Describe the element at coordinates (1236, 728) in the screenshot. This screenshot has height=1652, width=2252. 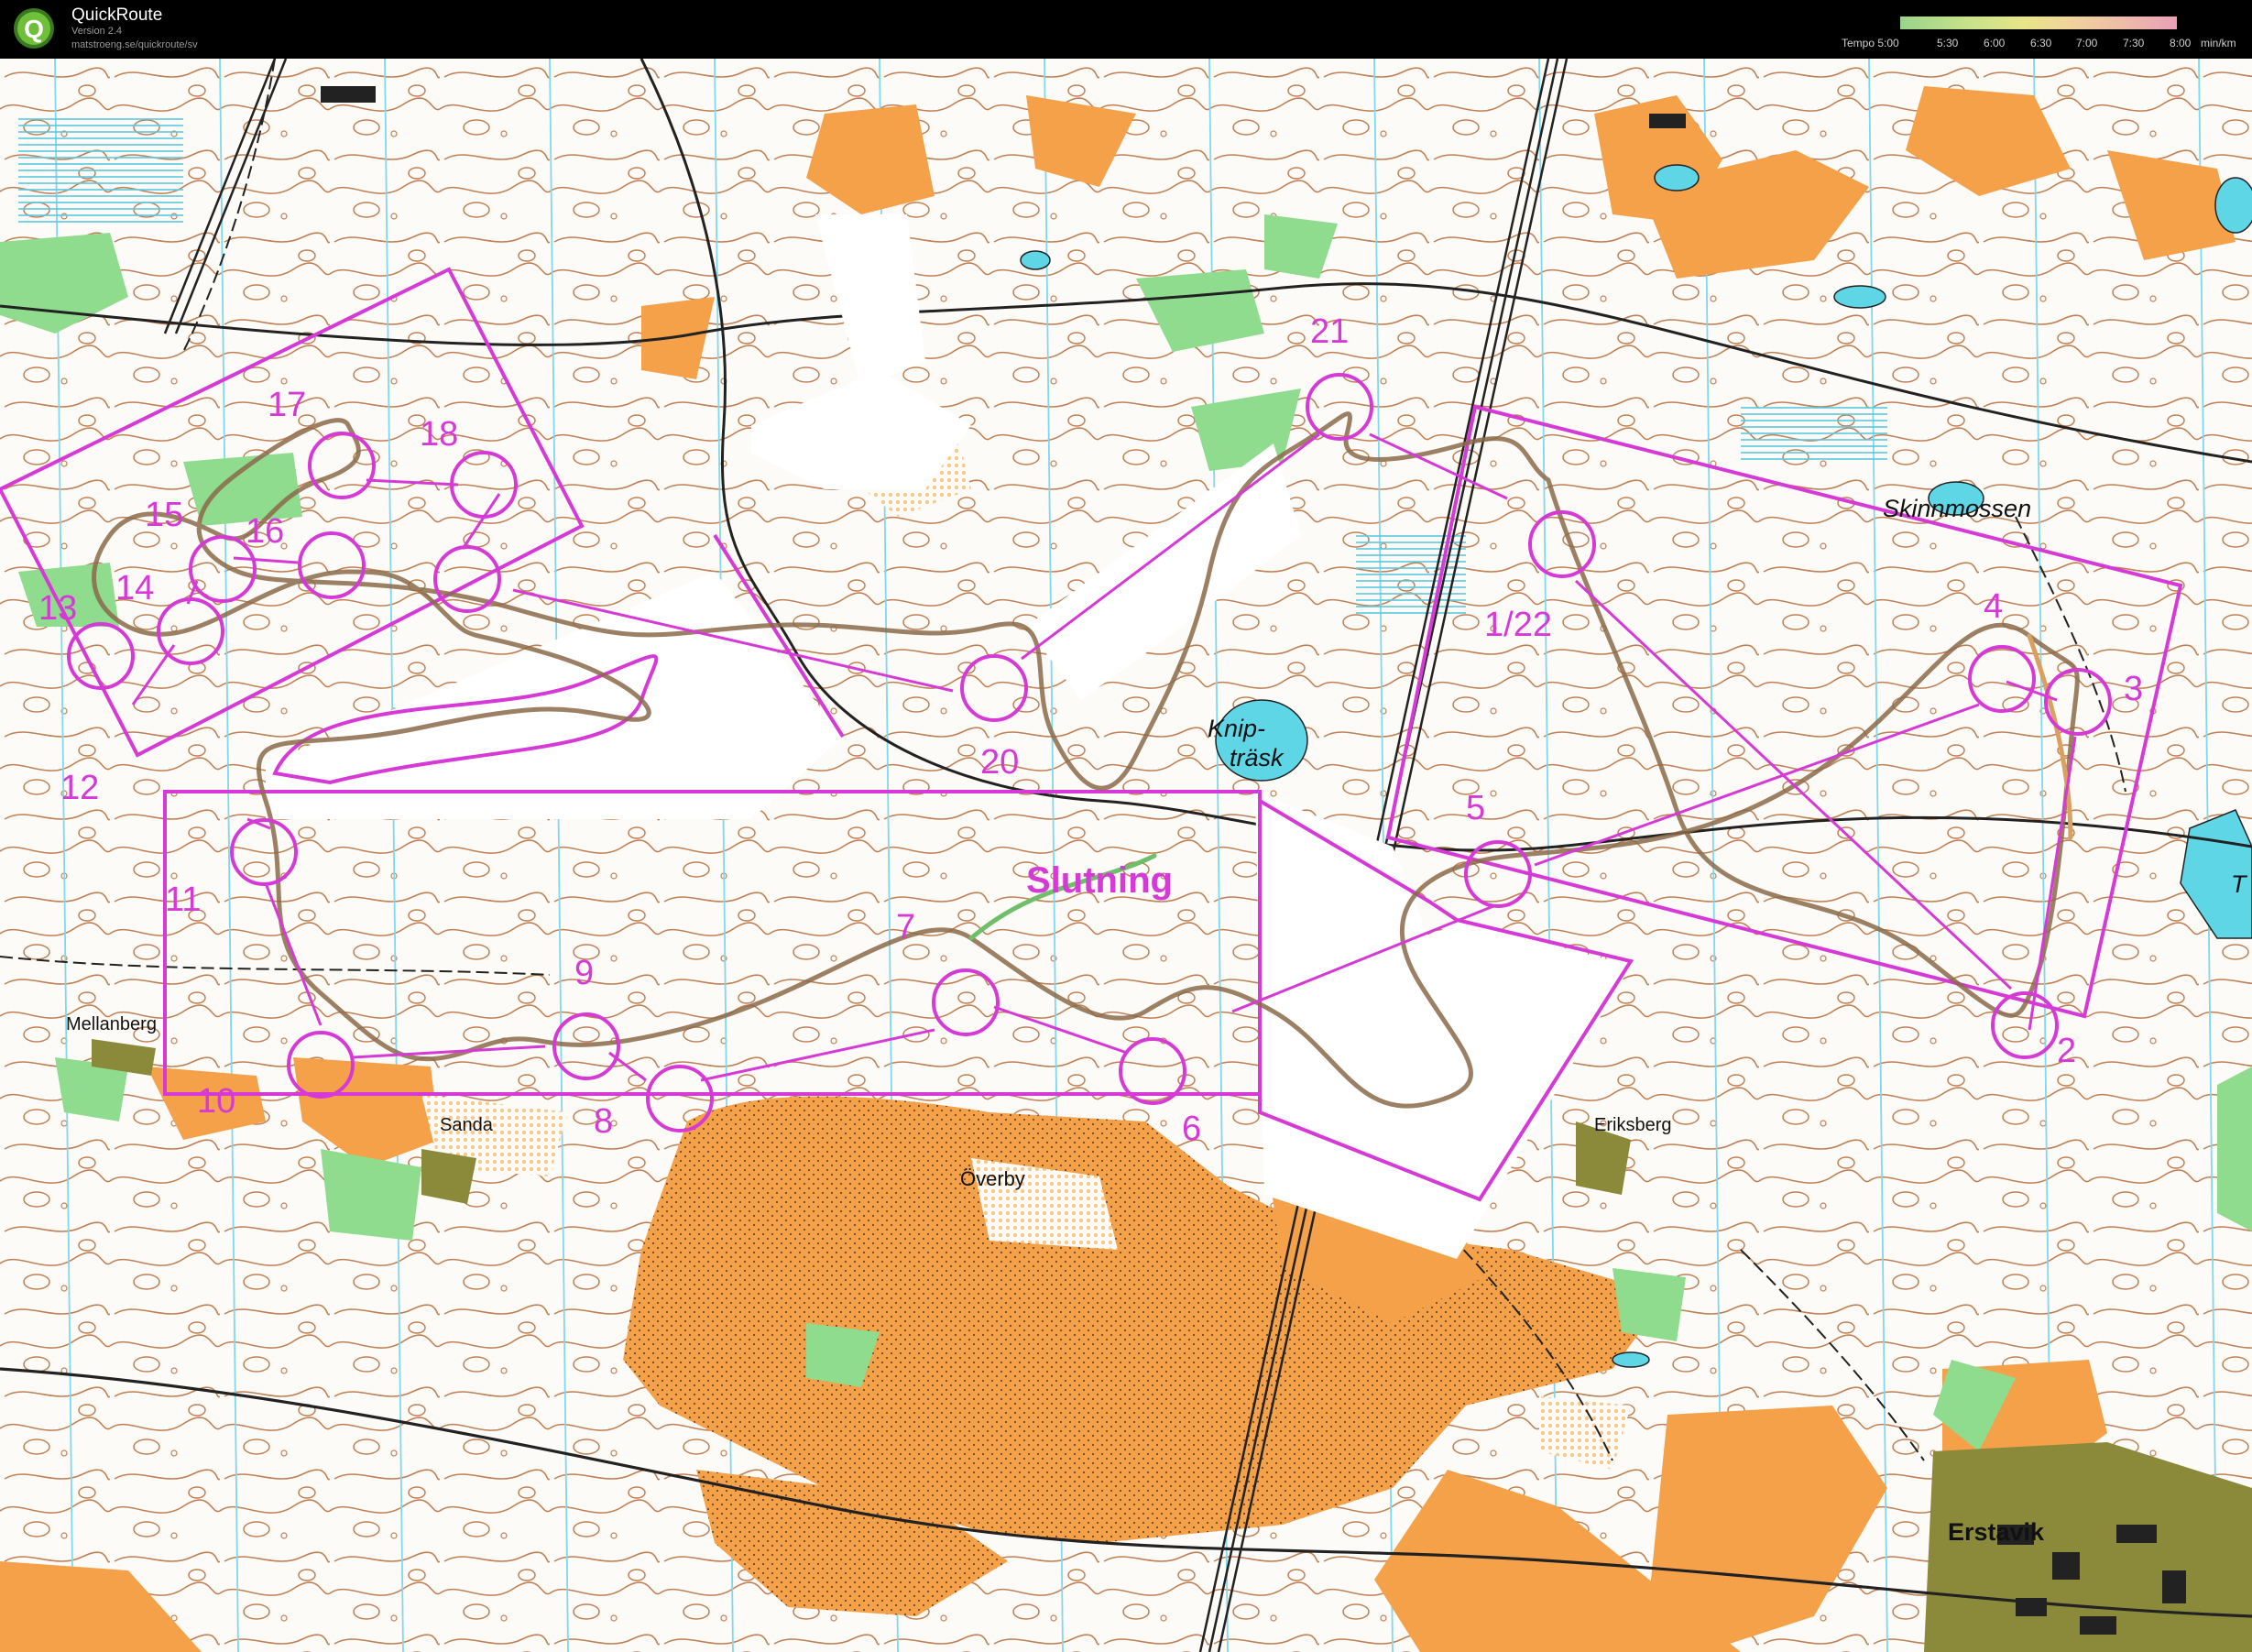
I see `place-knip: Knip-` at that location.